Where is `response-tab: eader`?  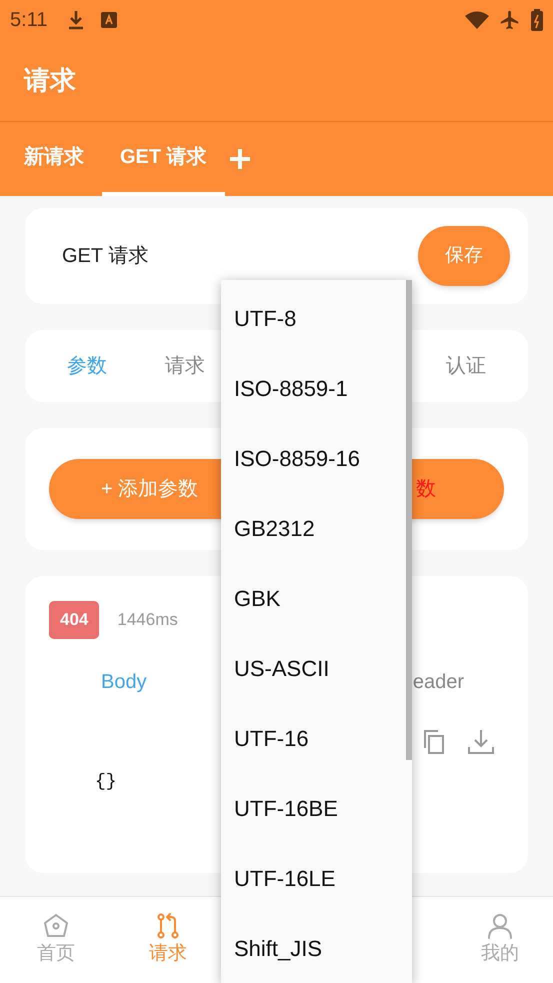 response-tab: eader is located at coordinates (438, 681).